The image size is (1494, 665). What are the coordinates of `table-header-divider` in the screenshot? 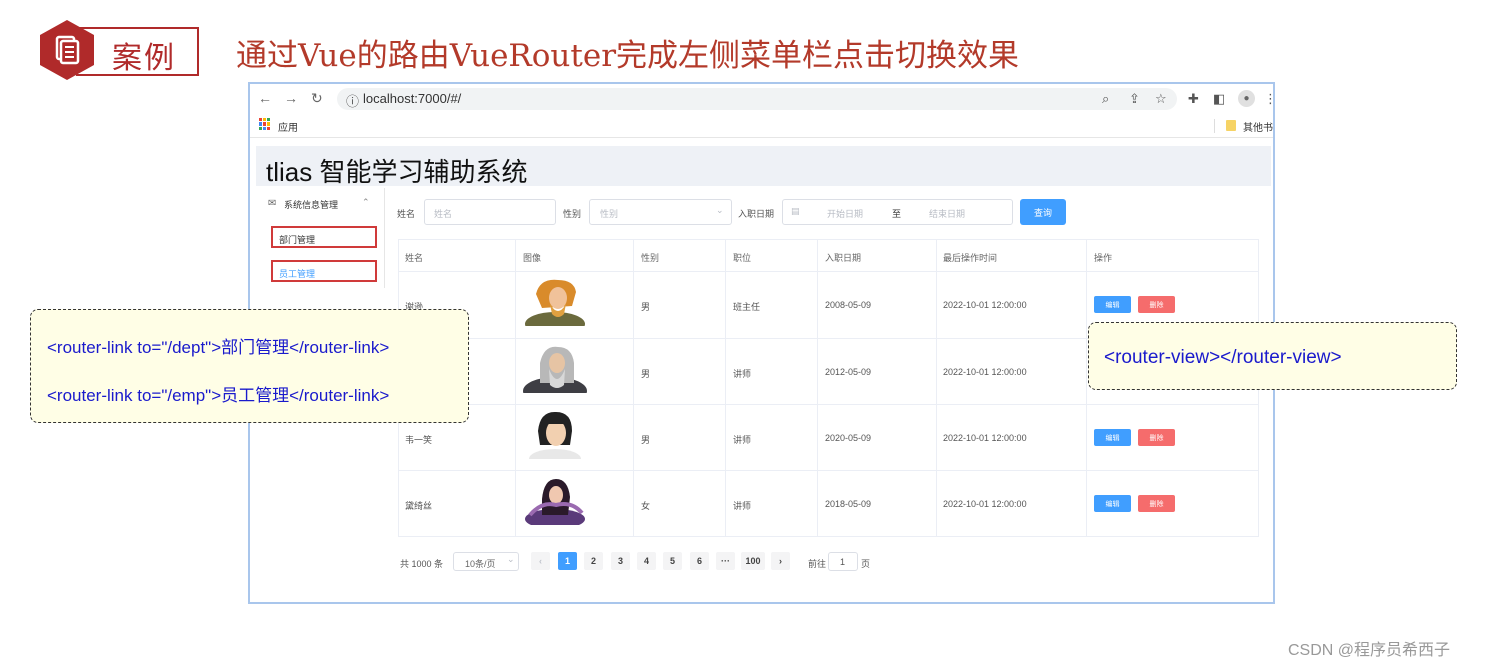 It's located at (828, 271).